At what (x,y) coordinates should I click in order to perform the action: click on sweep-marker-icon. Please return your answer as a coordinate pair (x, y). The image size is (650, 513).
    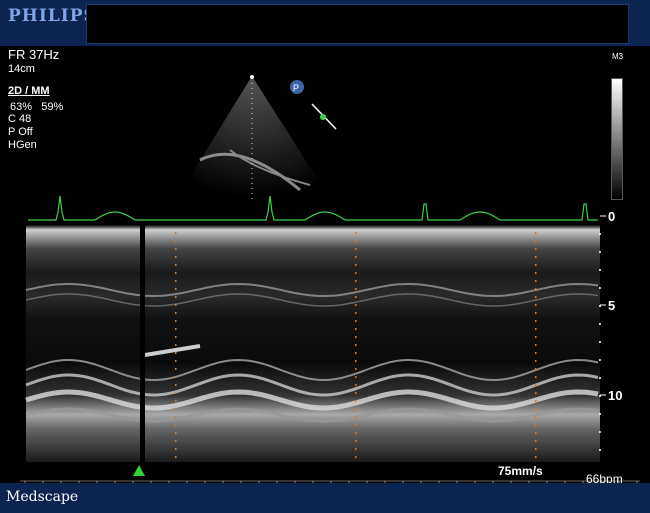
    Looking at the image, I should click on (139, 470).